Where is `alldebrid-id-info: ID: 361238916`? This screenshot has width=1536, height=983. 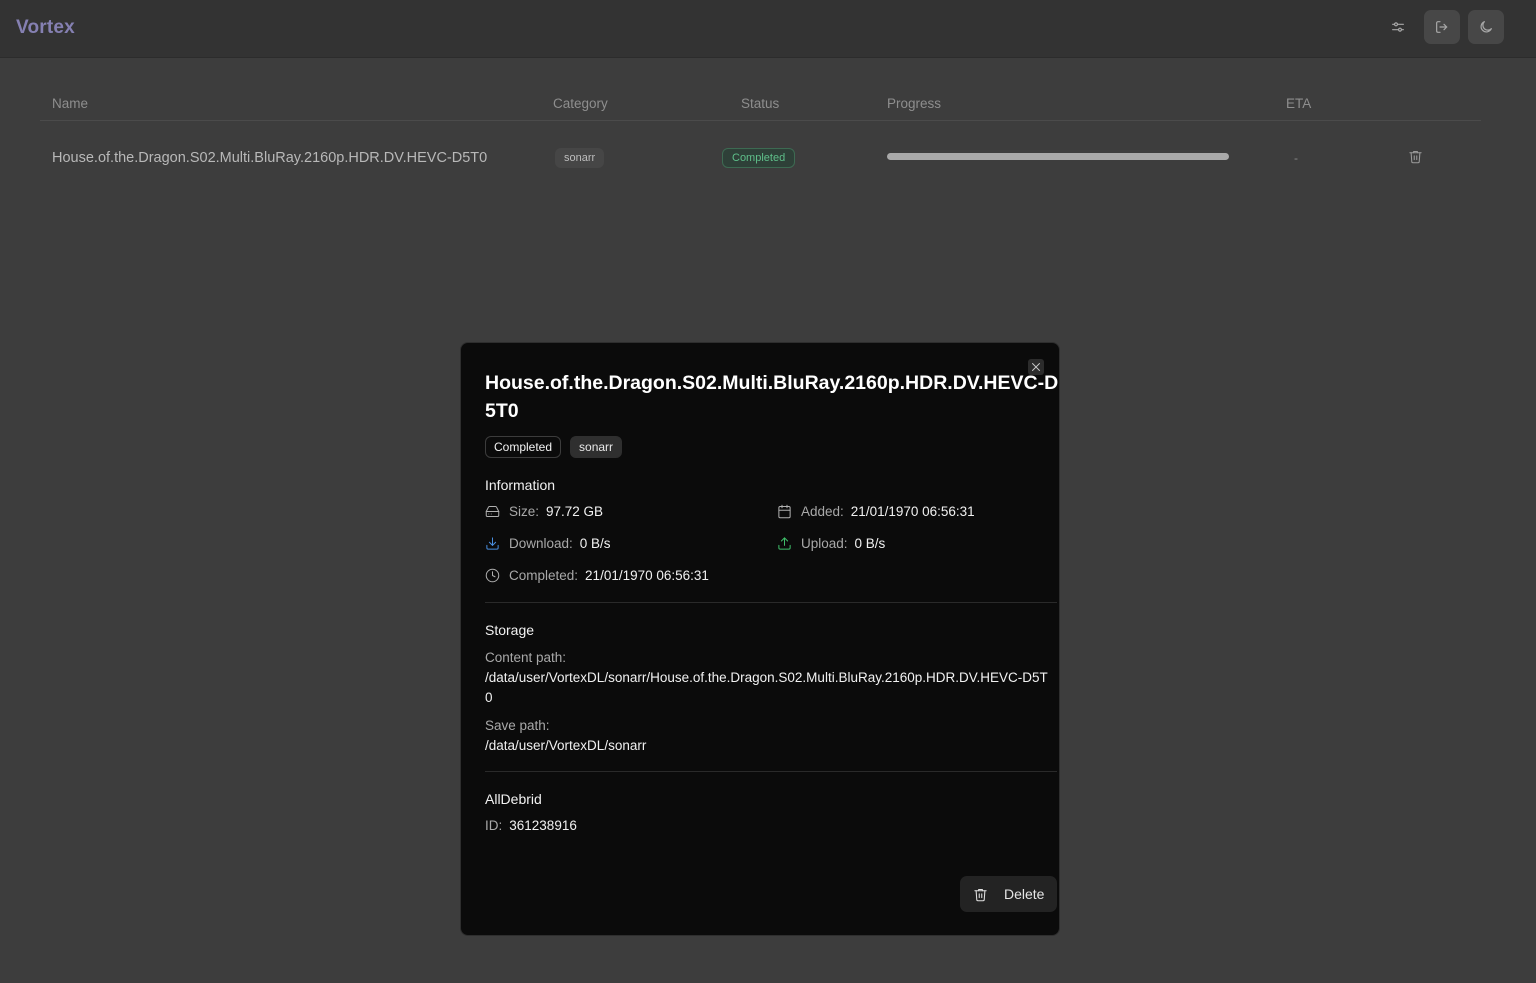 alldebrid-id-info: ID: 361238916 is located at coordinates (531, 825).